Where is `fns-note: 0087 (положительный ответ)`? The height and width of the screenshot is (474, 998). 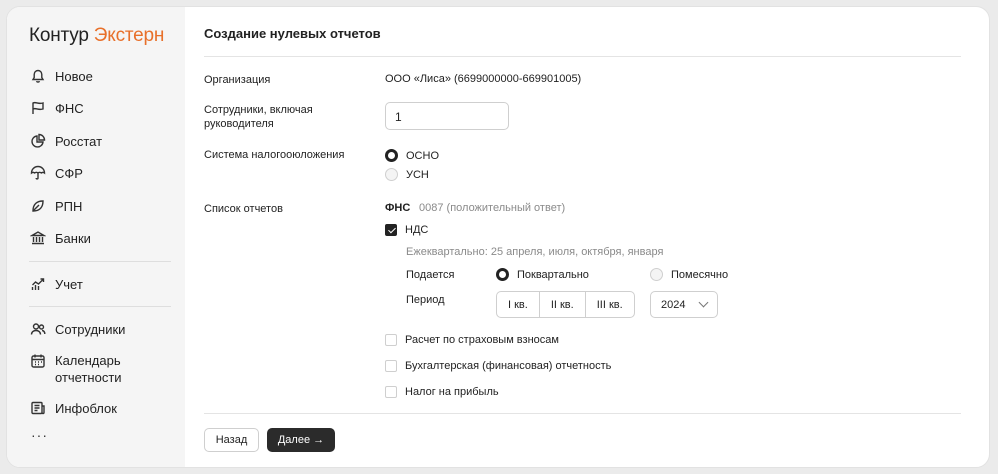
fns-note: 0087 (положительный ответ) is located at coordinates (492, 208).